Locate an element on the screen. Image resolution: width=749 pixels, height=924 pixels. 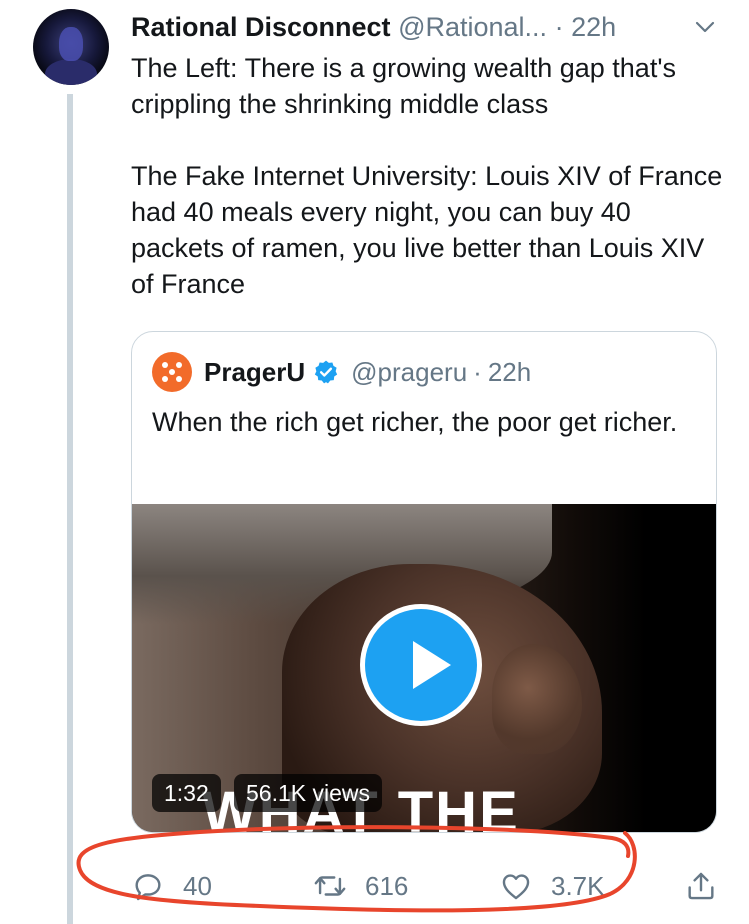
thread-line is located at coordinates (70, 509).